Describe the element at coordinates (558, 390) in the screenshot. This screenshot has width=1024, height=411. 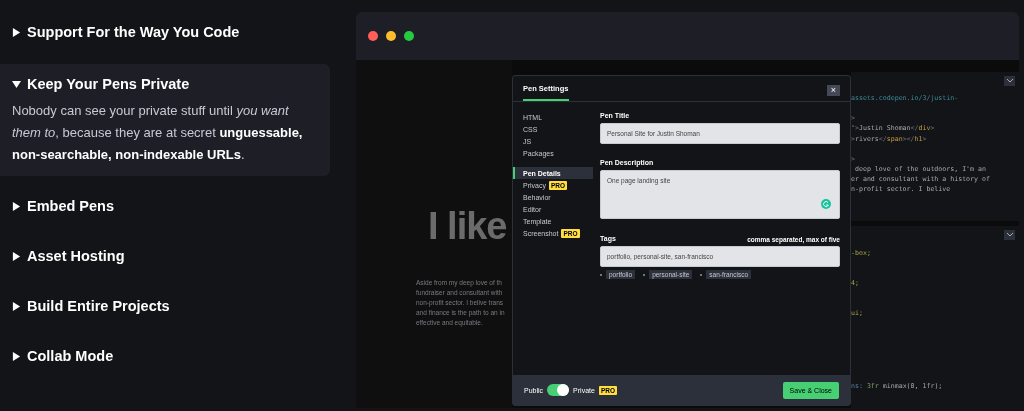
I see `privacy-toggle` at that location.